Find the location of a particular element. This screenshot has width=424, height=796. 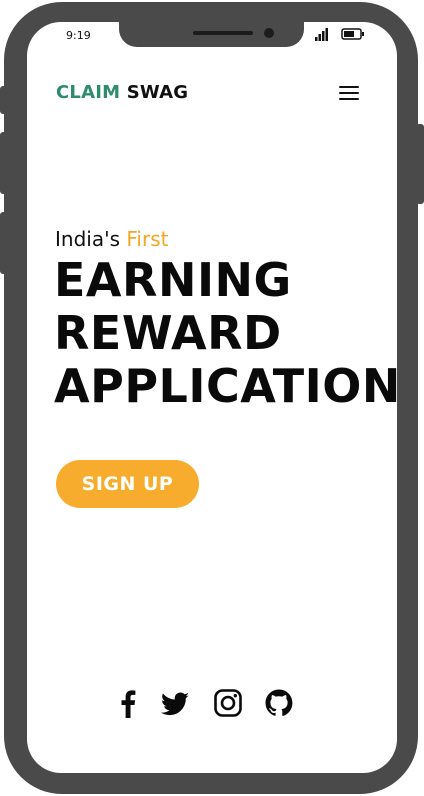

brand-text-claim: CLAIM is located at coordinates (88, 92).